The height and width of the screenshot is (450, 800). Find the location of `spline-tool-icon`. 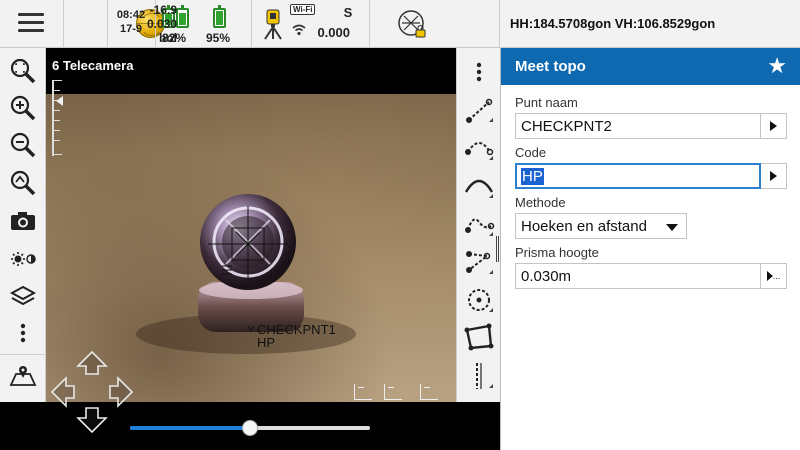

spline-tool-icon is located at coordinates (480, 227).